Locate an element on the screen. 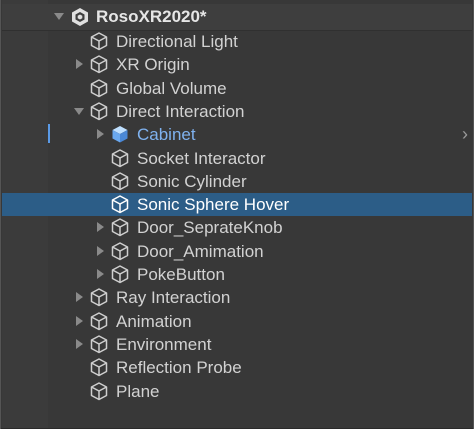  hierarchy-item-label: Socket Interactor is located at coordinates (201, 158).